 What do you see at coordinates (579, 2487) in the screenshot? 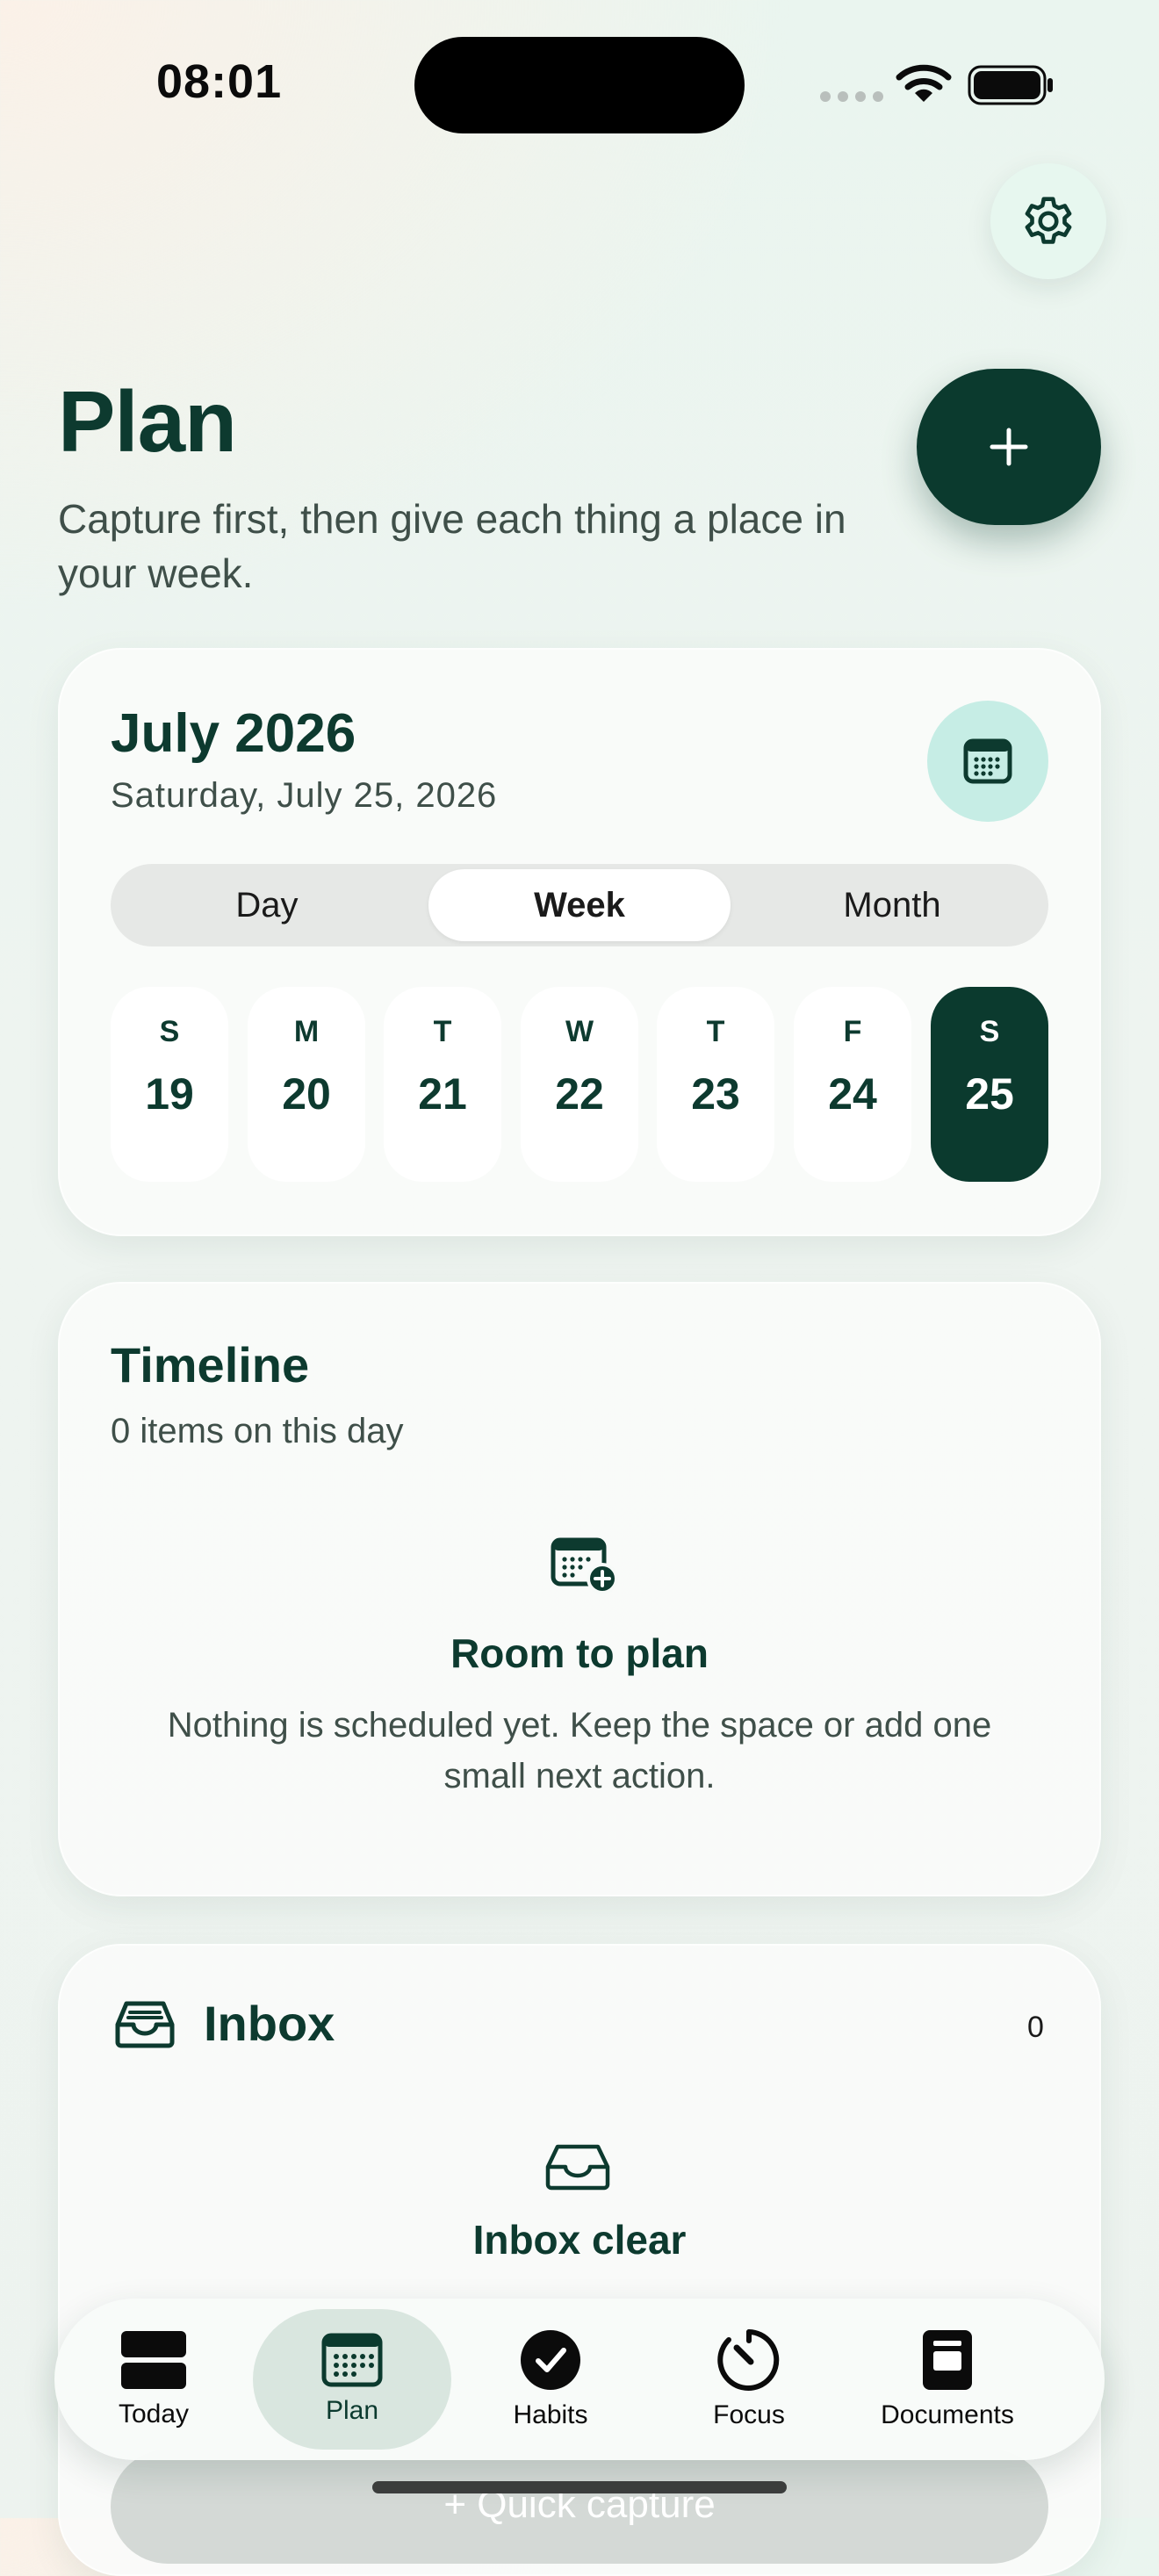
I see `home-indicator` at bounding box center [579, 2487].